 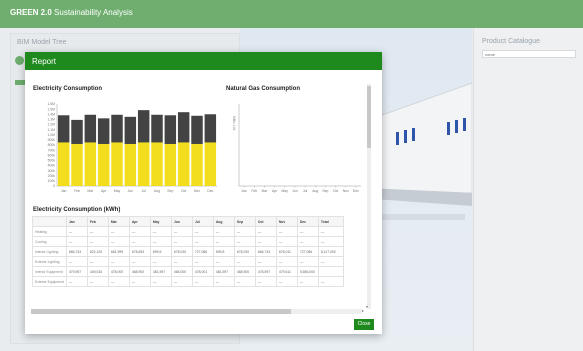 I want to click on gas-chart-title: Natural Gas Consumption, so click(x=263, y=89).